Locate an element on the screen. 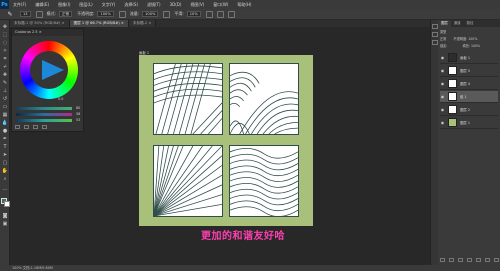 This screenshot has width=500, height=271. layer-row: ◉ 图层 1 is located at coordinates (469, 123).